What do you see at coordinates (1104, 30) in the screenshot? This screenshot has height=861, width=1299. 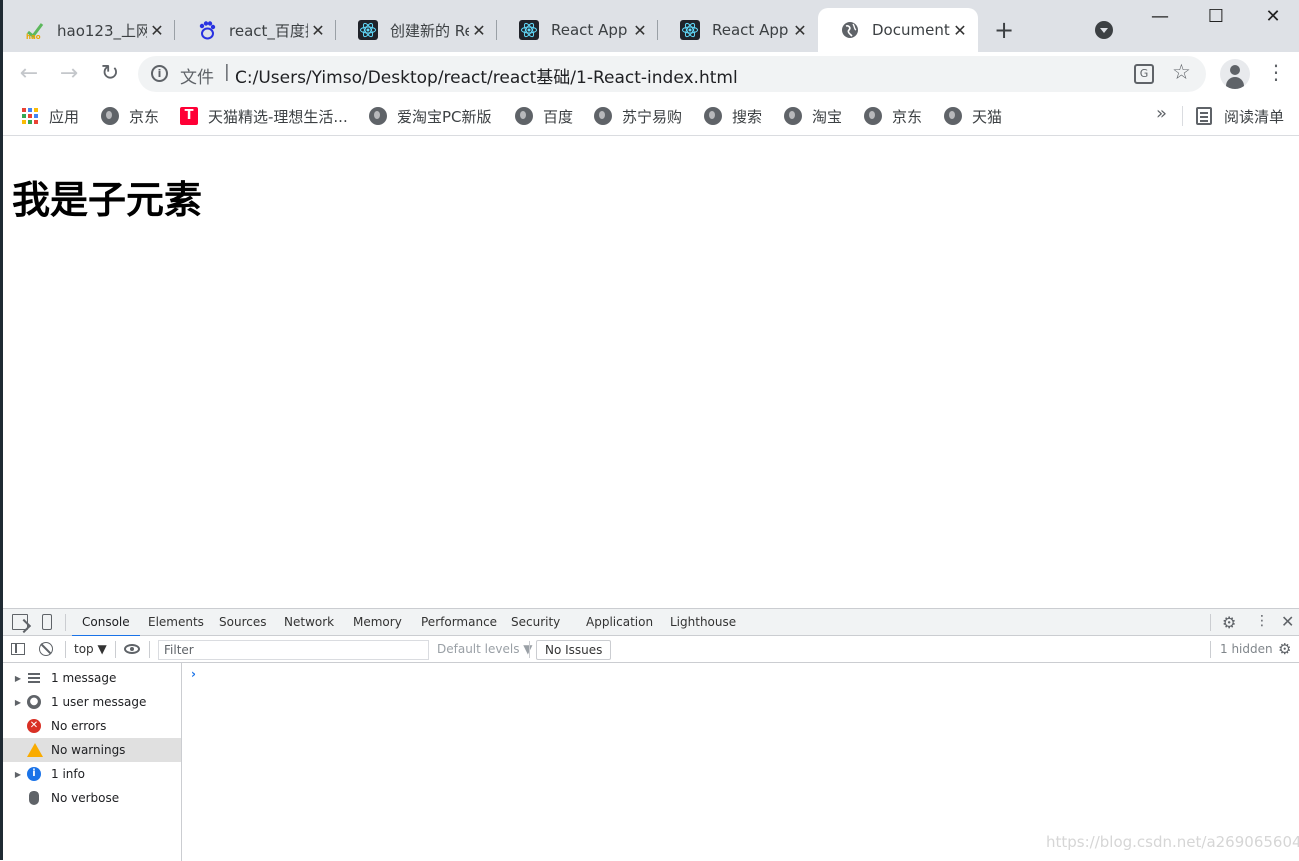 I see `tab-search-icon` at bounding box center [1104, 30].